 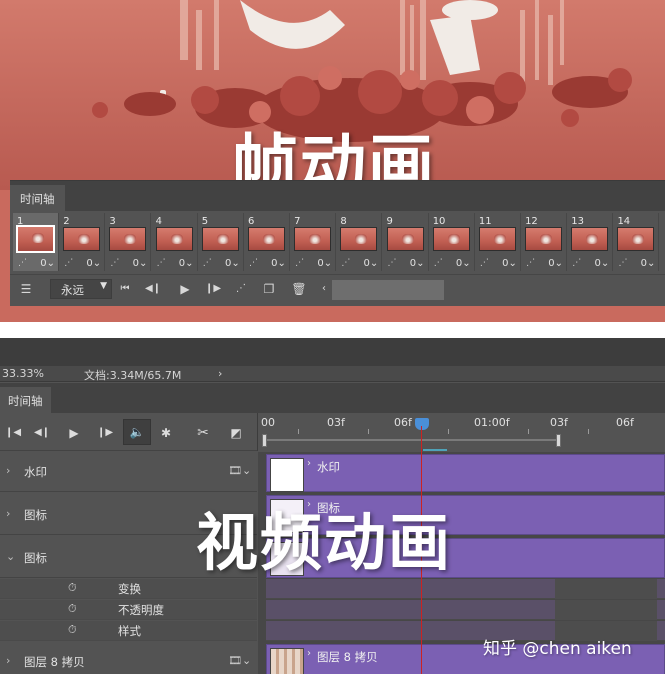 I want to click on animation-frame: 1 ⋰ 0⌄, so click(x=36, y=242).